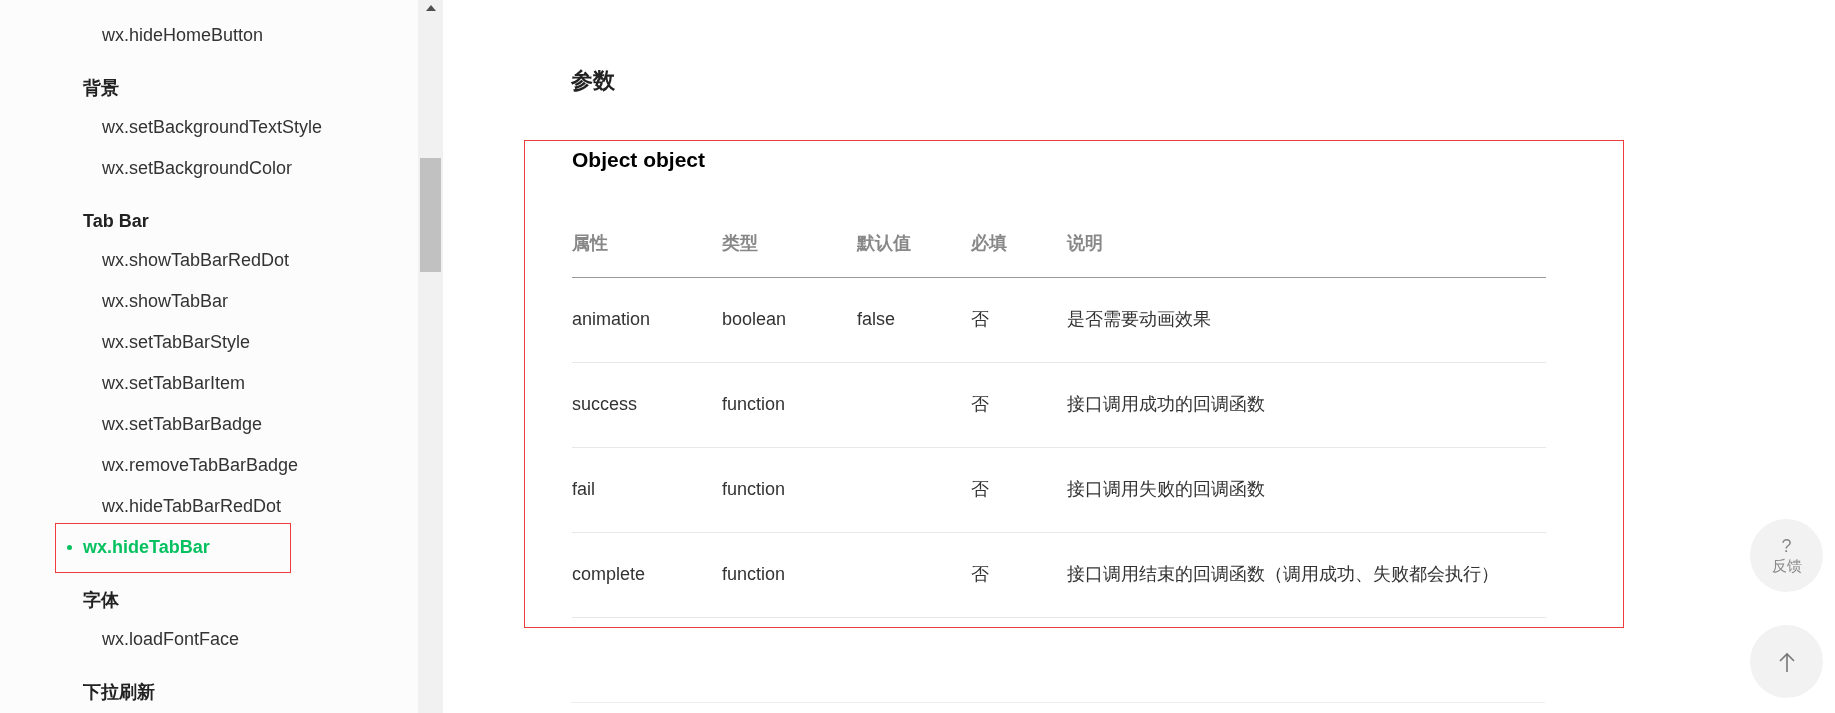  I want to click on table-title: Object object, so click(639, 160).